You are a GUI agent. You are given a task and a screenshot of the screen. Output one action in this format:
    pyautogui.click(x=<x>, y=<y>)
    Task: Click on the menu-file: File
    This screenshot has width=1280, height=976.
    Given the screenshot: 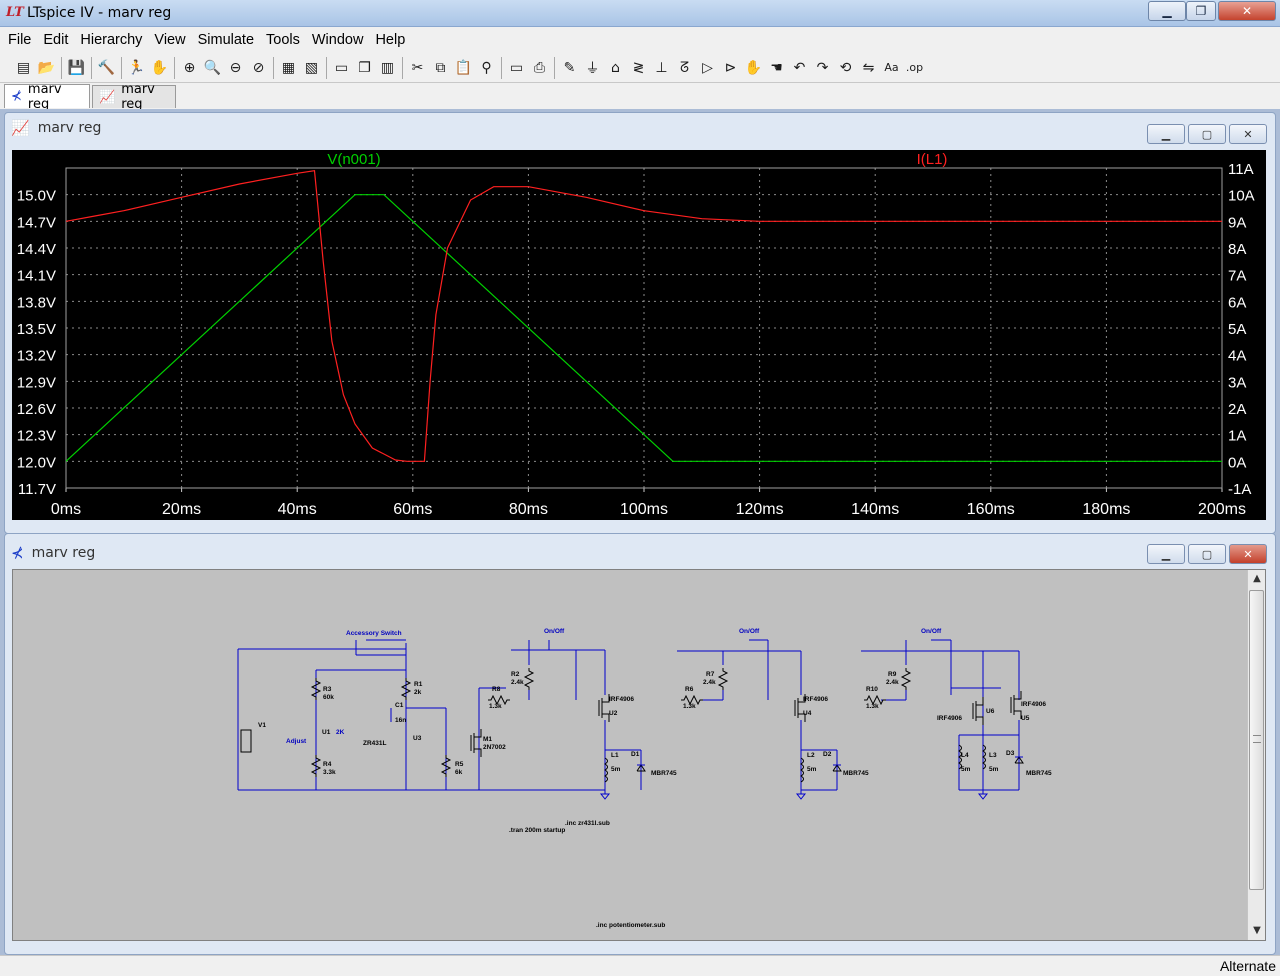 What is the action you would take?
    pyautogui.click(x=19, y=40)
    